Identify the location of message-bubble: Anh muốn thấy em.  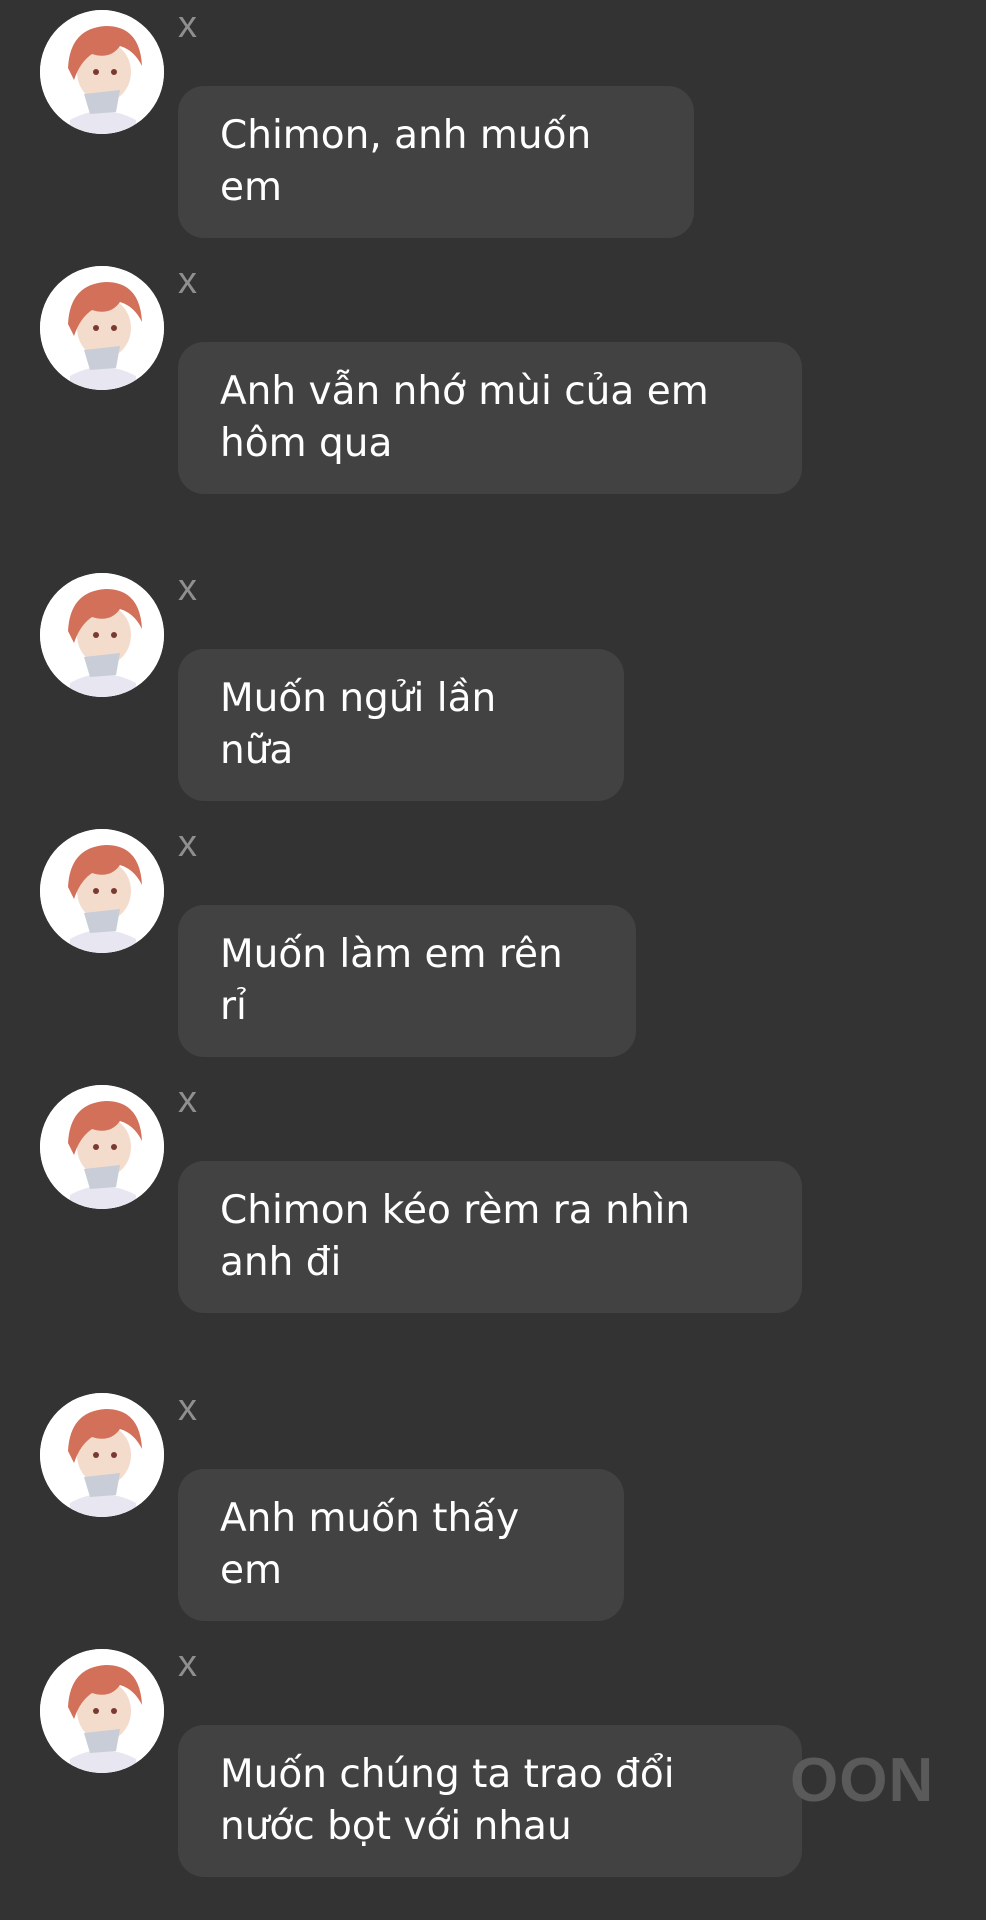
(401, 1545).